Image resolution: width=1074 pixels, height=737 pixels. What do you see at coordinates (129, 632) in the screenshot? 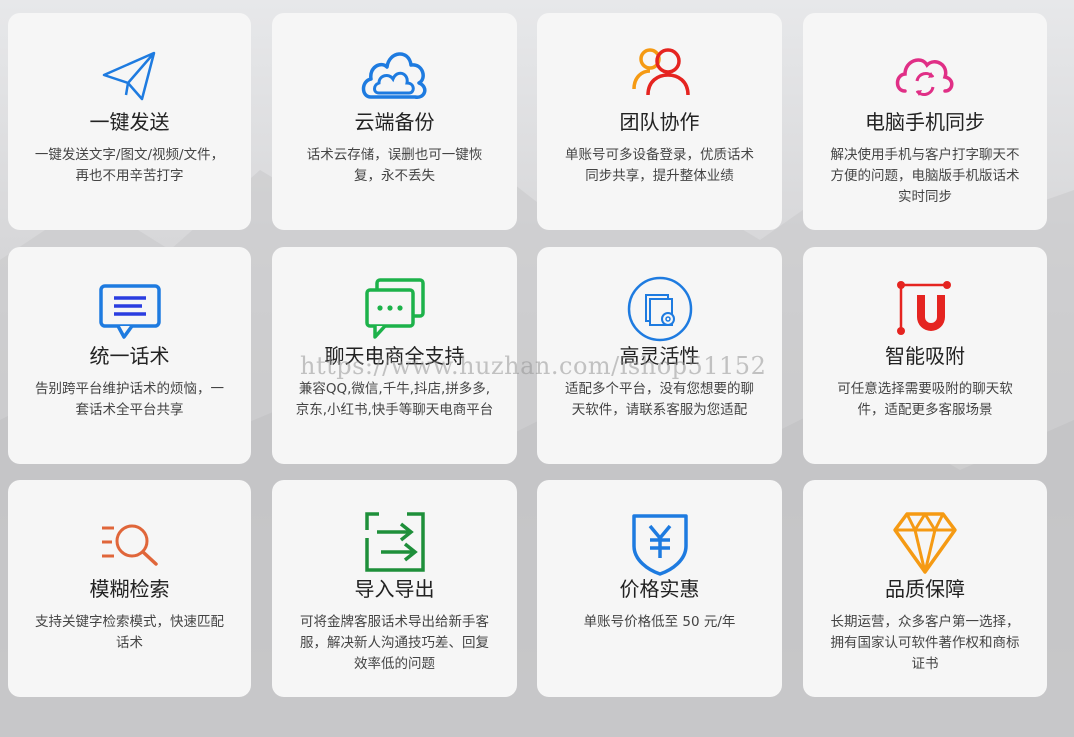
I see `card-description: 支持关键字检索模式，快速匹配话术` at bounding box center [129, 632].